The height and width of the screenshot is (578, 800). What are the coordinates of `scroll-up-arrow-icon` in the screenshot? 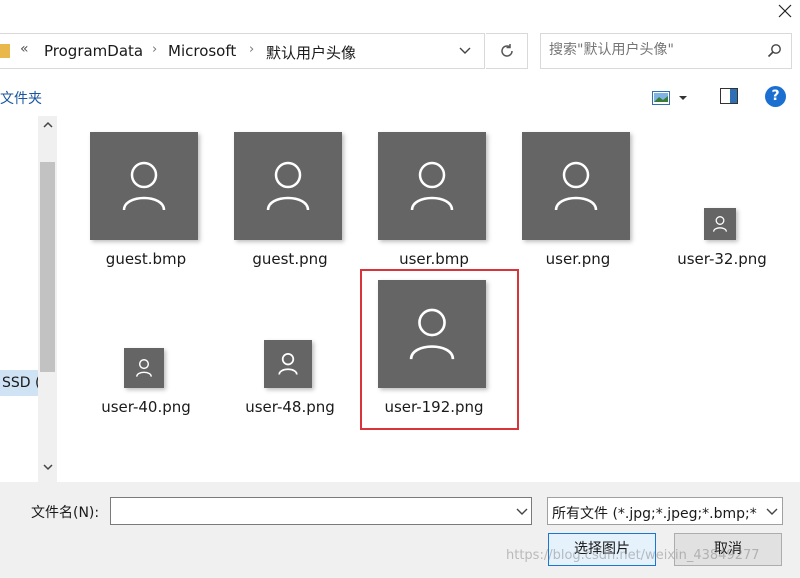 It's located at (47, 127).